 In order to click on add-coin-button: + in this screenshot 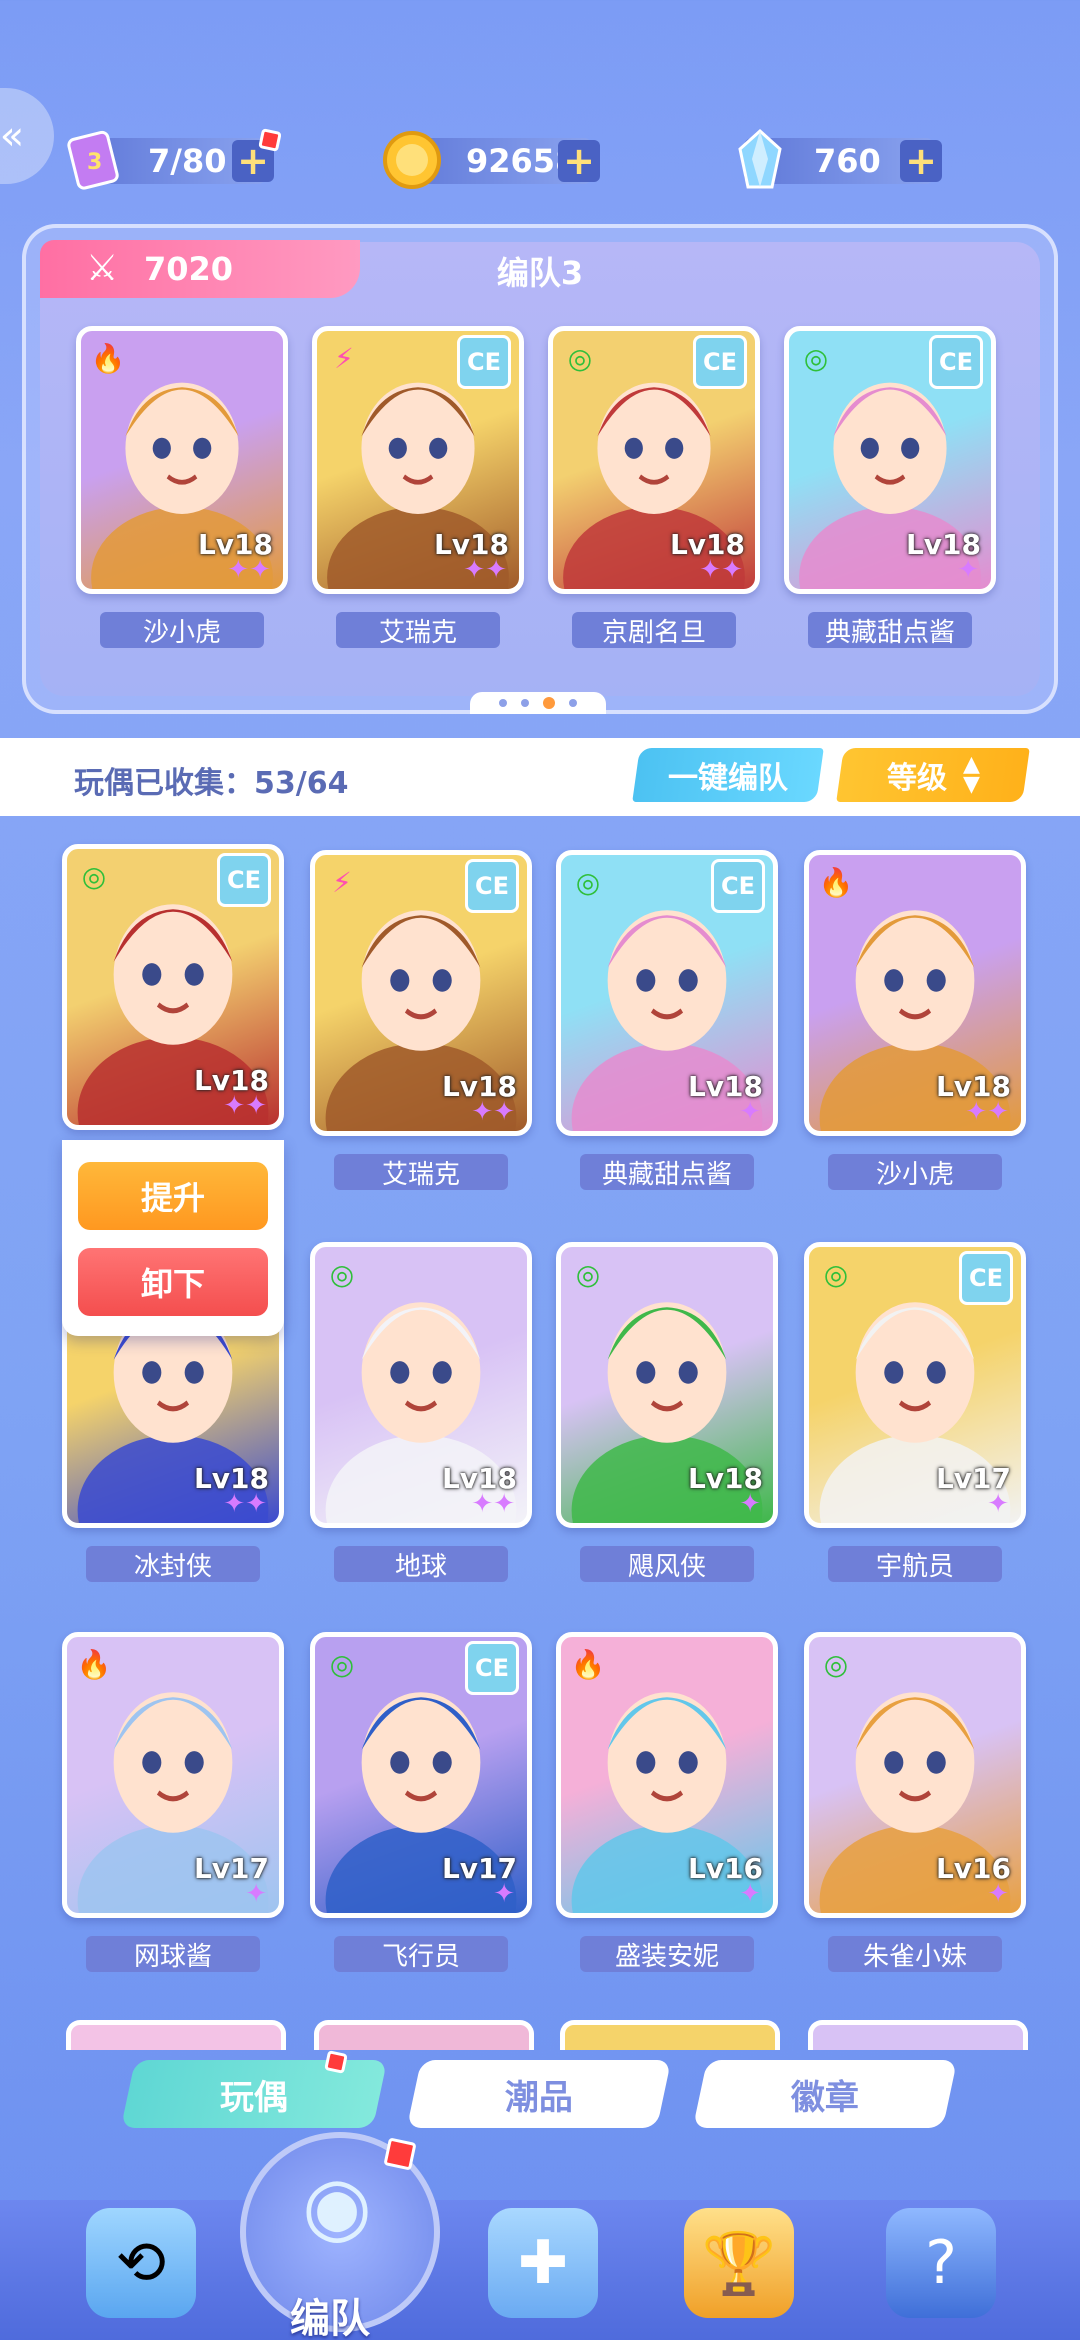, I will do `click(579, 161)`.